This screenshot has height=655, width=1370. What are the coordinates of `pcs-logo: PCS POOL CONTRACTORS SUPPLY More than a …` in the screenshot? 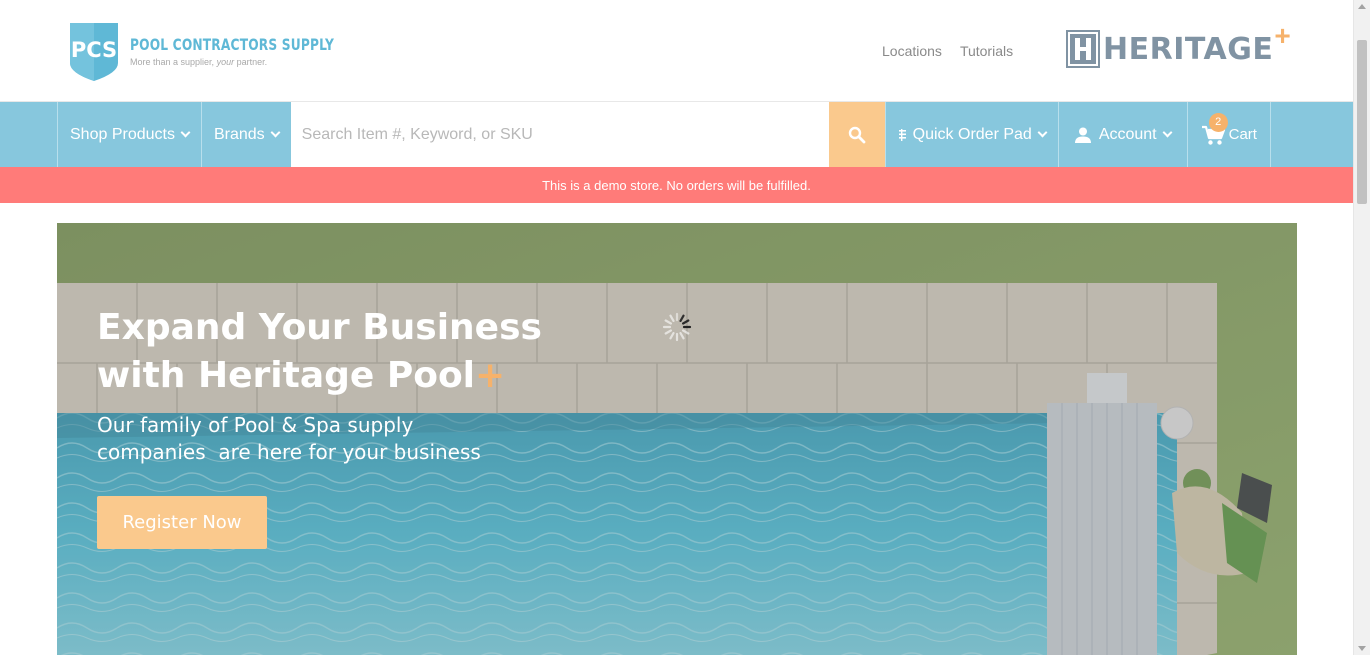 It's located at (218, 51).